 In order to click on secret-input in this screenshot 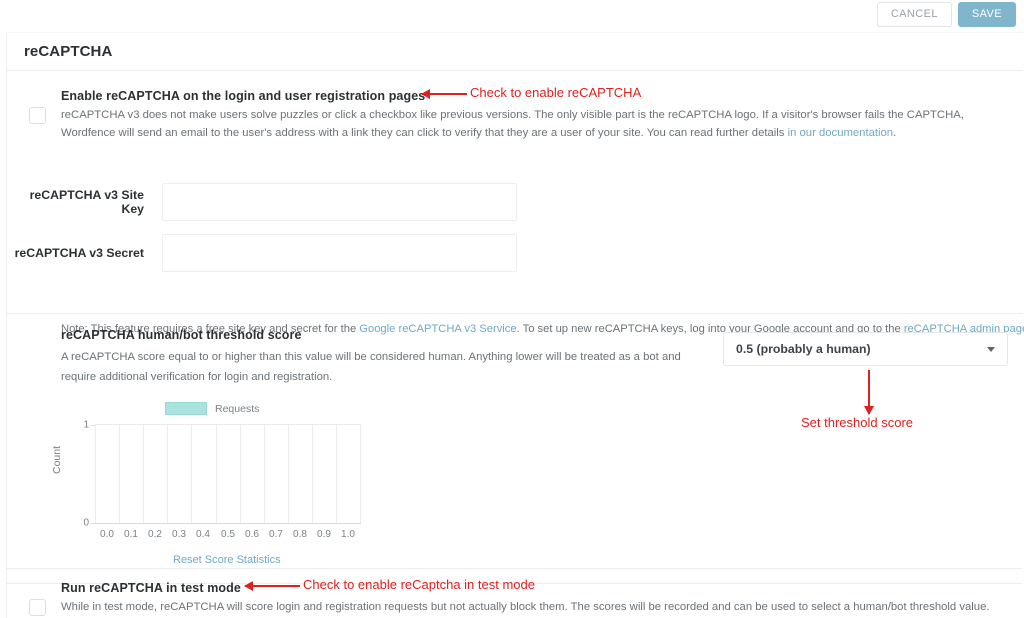, I will do `click(339, 253)`.